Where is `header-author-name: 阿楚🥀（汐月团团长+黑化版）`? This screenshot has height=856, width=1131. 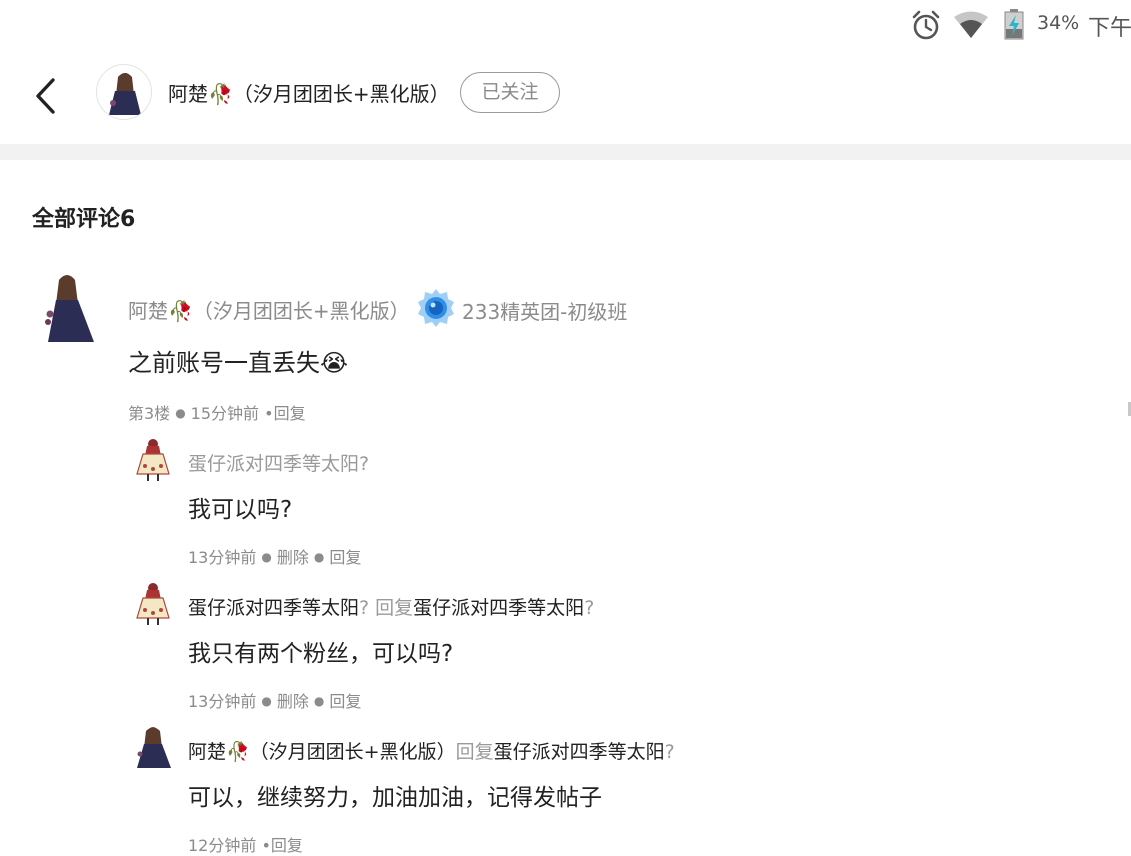
header-author-name: 阿楚🥀（汐月团团长+黑化版） is located at coordinates (309, 92).